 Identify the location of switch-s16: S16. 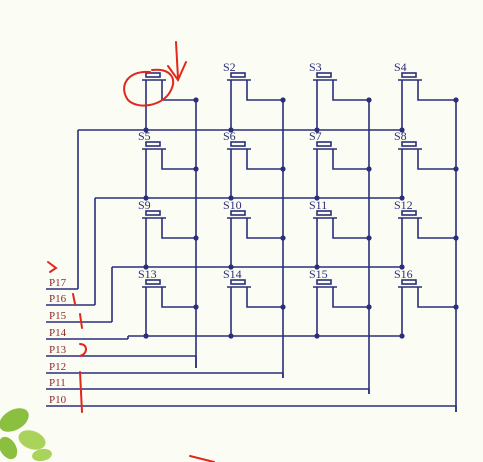
(425, 301).